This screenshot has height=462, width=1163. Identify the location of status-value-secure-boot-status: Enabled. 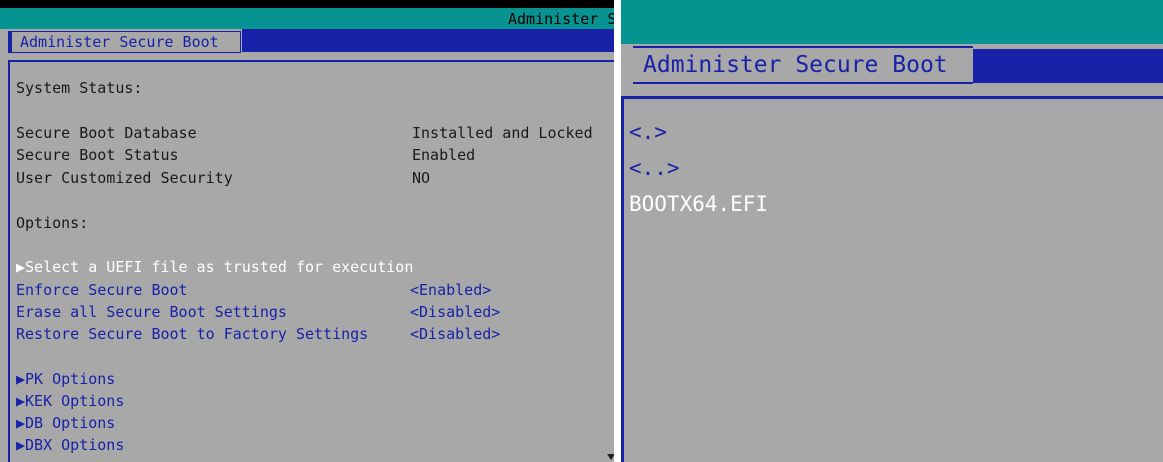
(444, 155).